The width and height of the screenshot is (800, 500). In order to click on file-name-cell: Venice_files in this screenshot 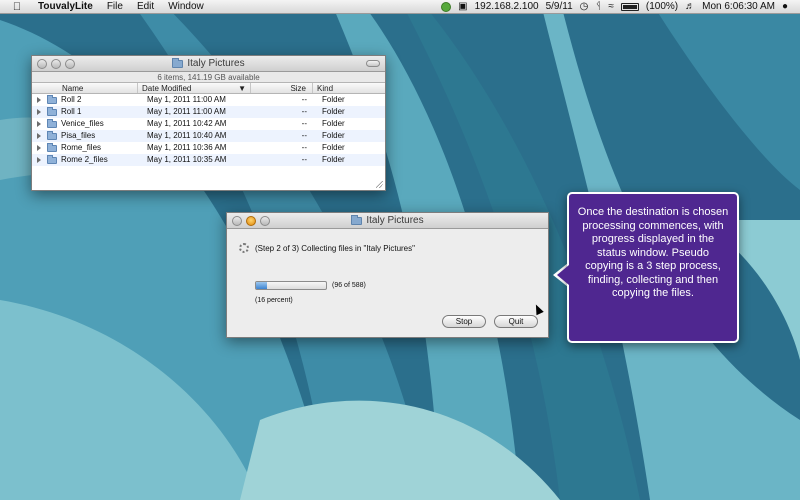, I will do `click(85, 124)`.